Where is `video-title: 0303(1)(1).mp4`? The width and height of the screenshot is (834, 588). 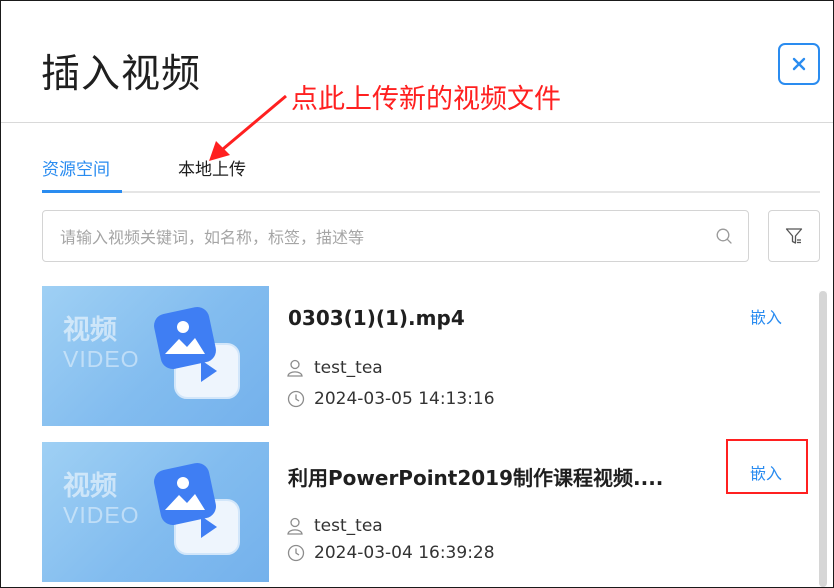
video-title: 0303(1)(1).mp4 is located at coordinates (376, 318).